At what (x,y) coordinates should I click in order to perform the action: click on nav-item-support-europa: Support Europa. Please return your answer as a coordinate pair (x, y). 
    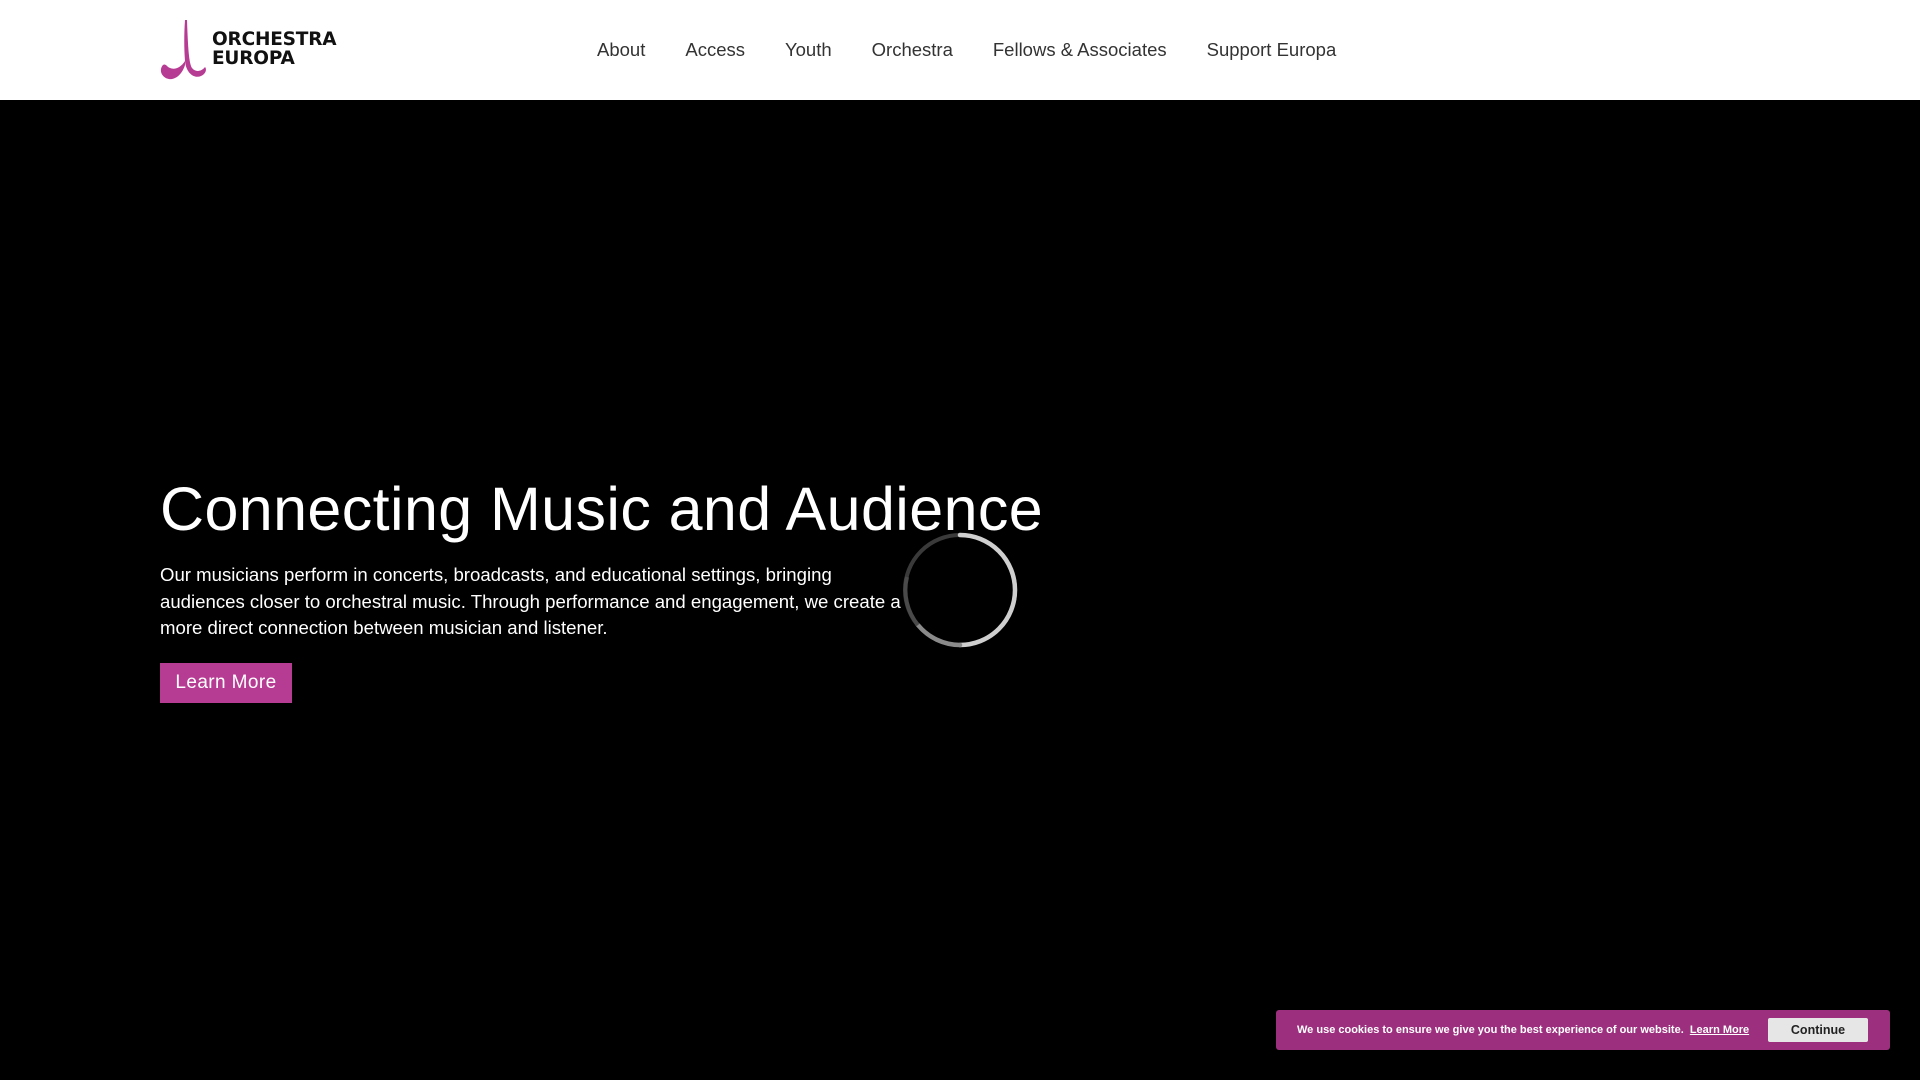
    Looking at the image, I should click on (1272, 50).